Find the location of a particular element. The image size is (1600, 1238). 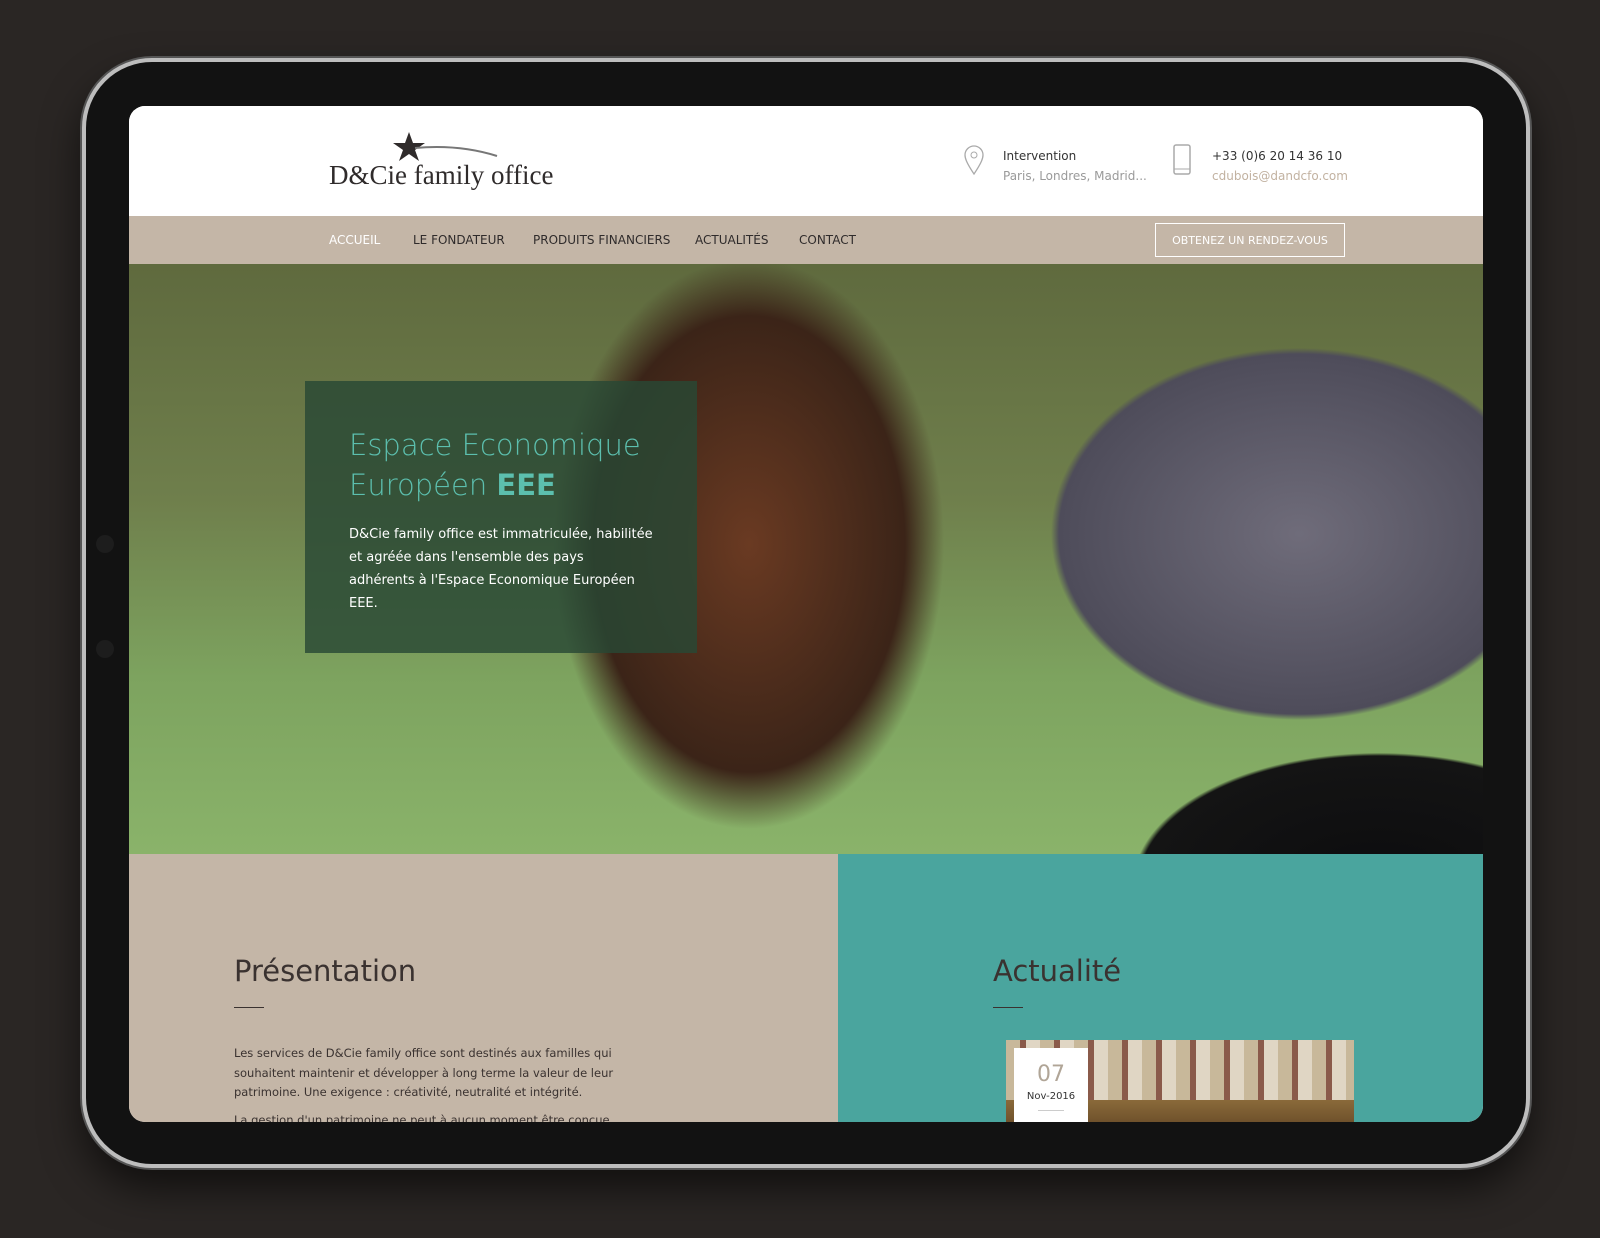

smartphone-icon is located at coordinates (1182, 159).